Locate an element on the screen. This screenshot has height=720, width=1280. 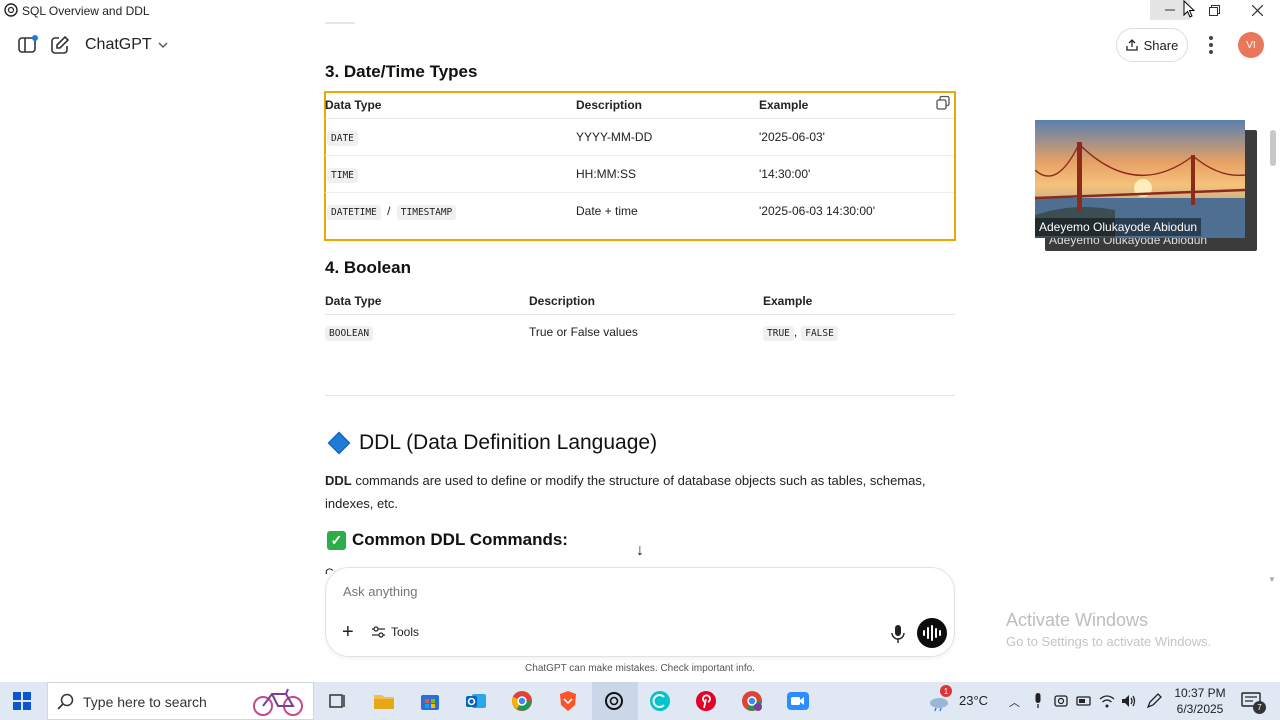
avatar: VI is located at coordinates (1251, 45).